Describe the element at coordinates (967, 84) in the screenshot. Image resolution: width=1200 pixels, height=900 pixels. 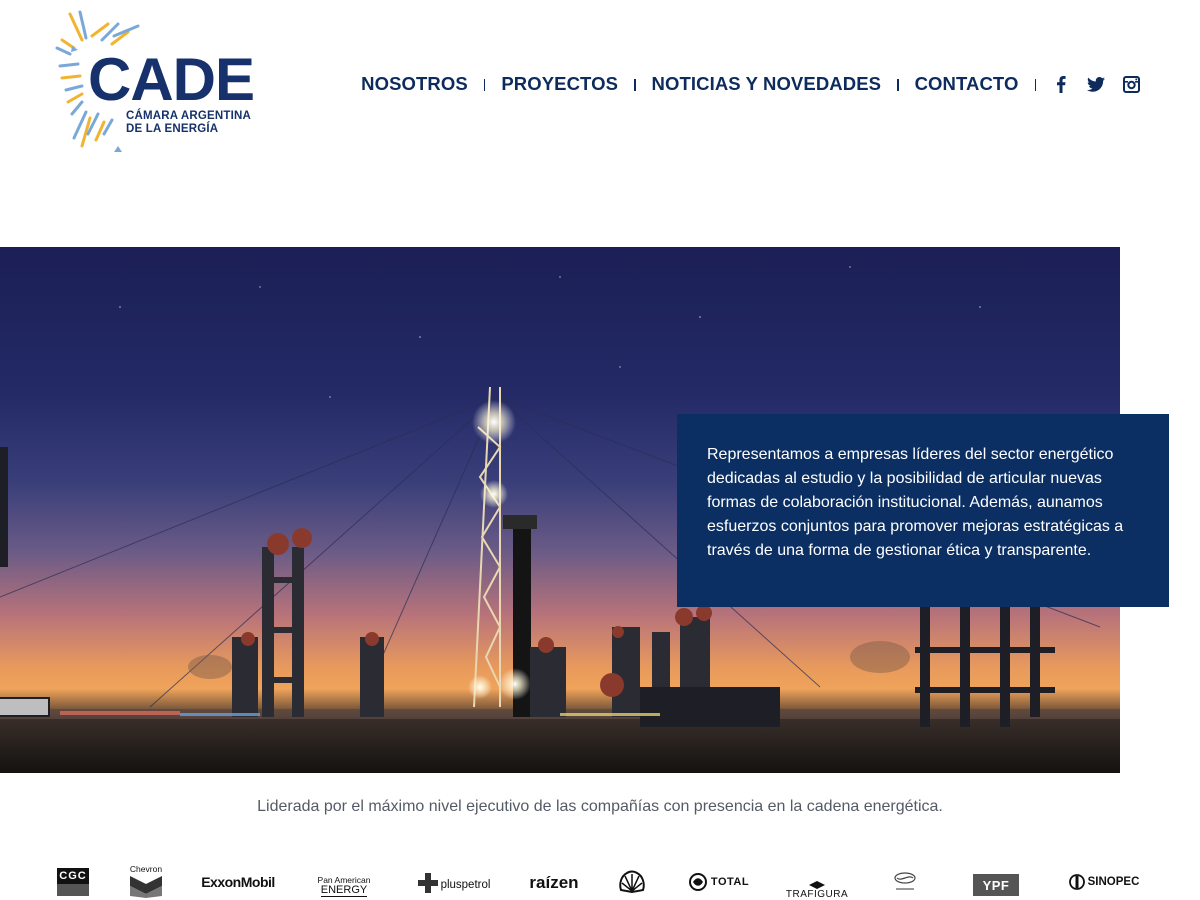
I see `nav-link-contacto: CONTACTO` at that location.